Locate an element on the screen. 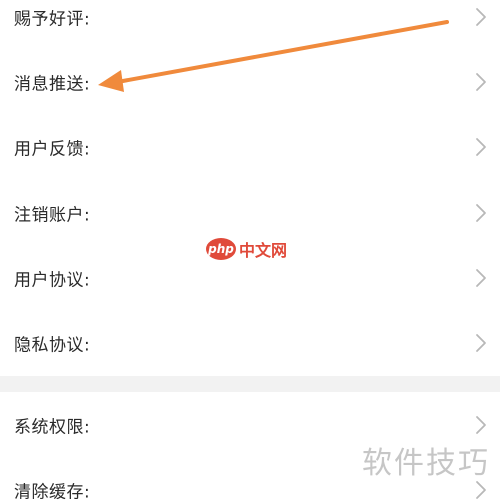 This screenshot has width=500, height=500. settings-row-system-permissions: 系统权限: is located at coordinates (250, 424).